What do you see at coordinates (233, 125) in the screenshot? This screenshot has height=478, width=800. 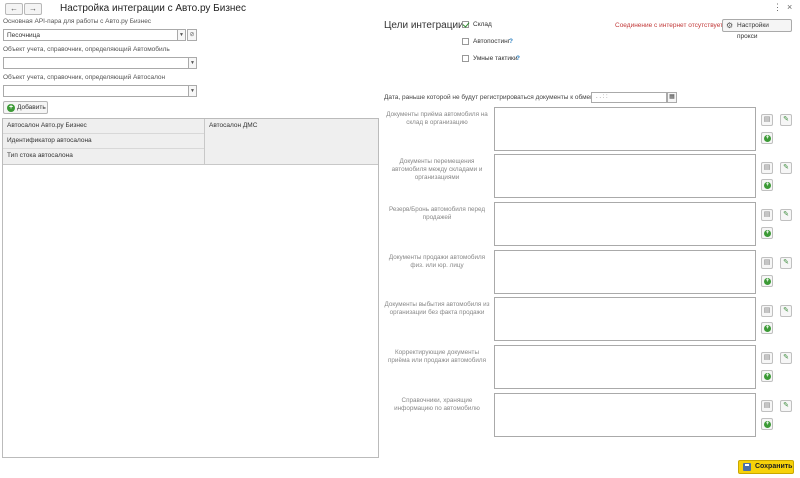 I see `dms-column-header: Автосалон ДМС` at bounding box center [233, 125].